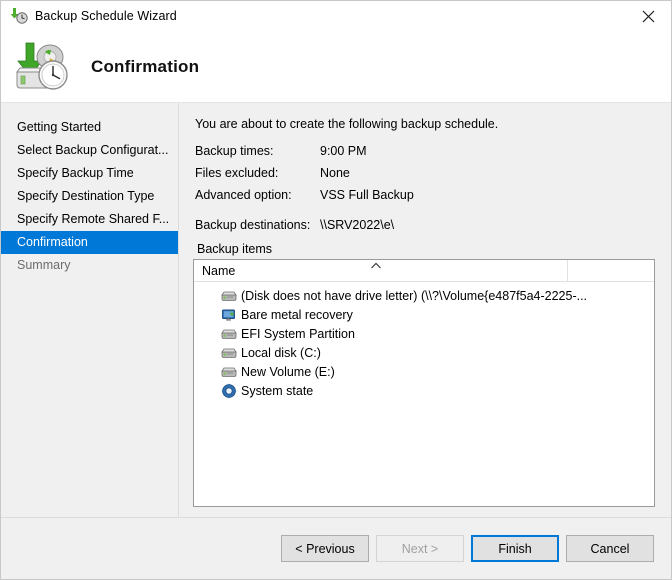 The image size is (672, 580). Describe the element at coordinates (89, 196) in the screenshot. I see `sidebar-item-specify-destination-type: Specify Destination Type` at that location.